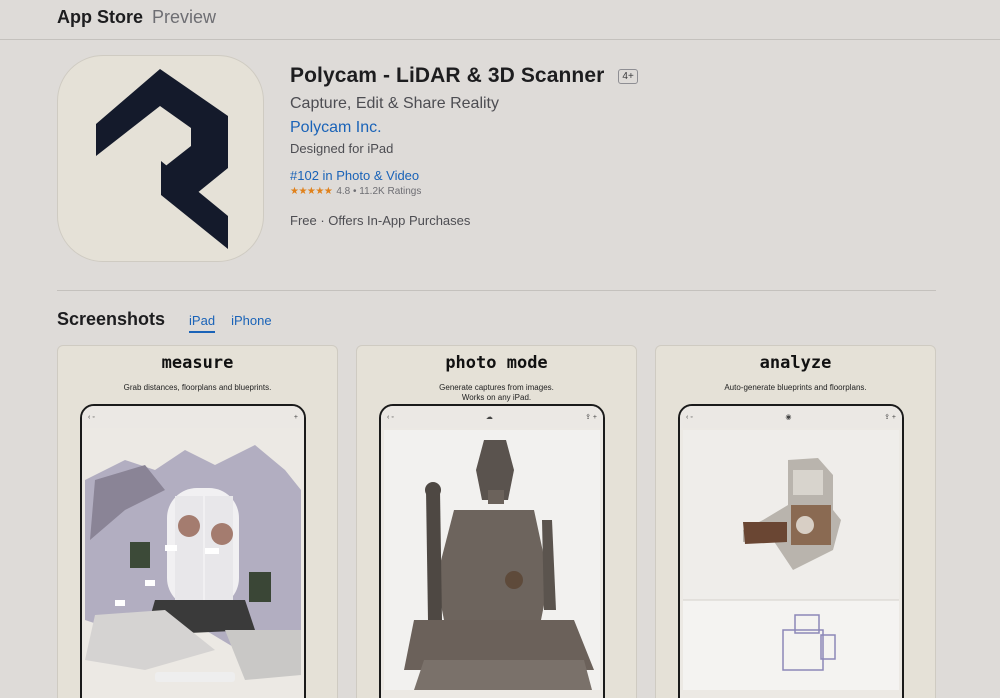 The image size is (1000, 698). I want to click on card-subtitle-line: Works on any iPad., so click(496, 397).